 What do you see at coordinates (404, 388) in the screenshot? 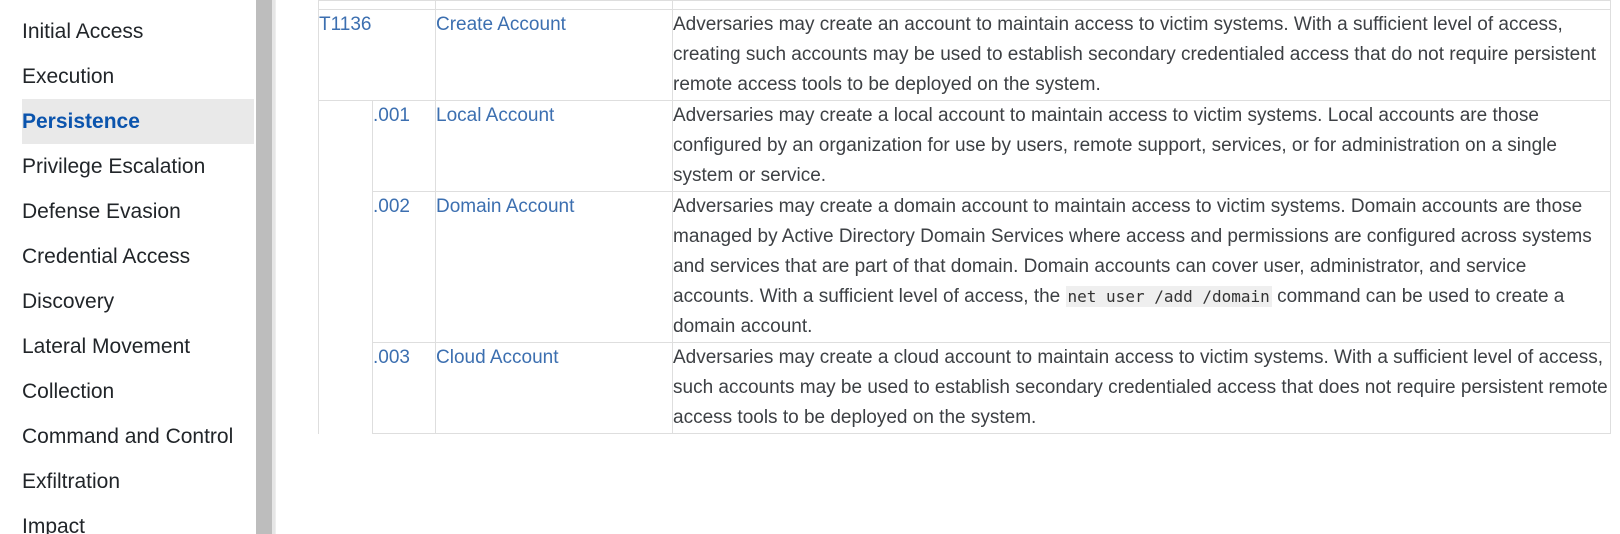
I see `subtechnique-id-cell: .003` at bounding box center [404, 388].